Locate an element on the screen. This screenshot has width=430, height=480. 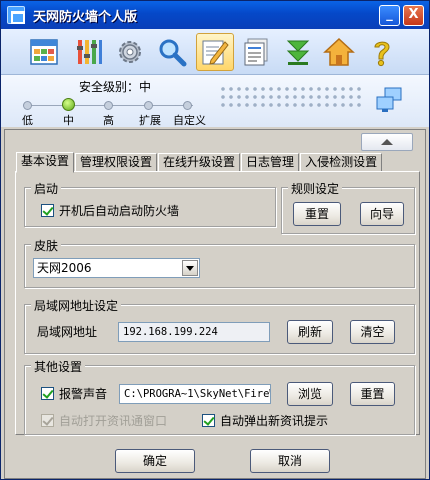
lan-address-group: 局域网地址设定 局域网地址 192.168.199.224 刷新 清空 is located at coordinates (219, 325).